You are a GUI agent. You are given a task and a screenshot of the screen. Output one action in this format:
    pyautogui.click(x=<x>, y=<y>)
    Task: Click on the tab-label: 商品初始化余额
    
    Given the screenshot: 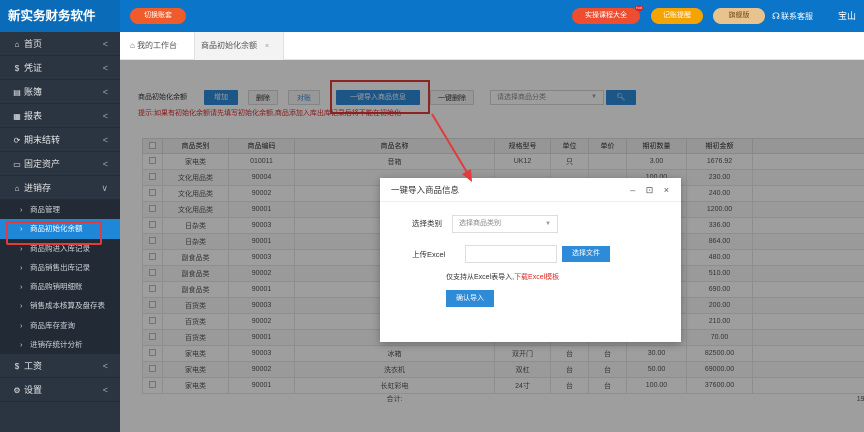 What is the action you would take?
    pyautogui.click(x=229, y=45)
    